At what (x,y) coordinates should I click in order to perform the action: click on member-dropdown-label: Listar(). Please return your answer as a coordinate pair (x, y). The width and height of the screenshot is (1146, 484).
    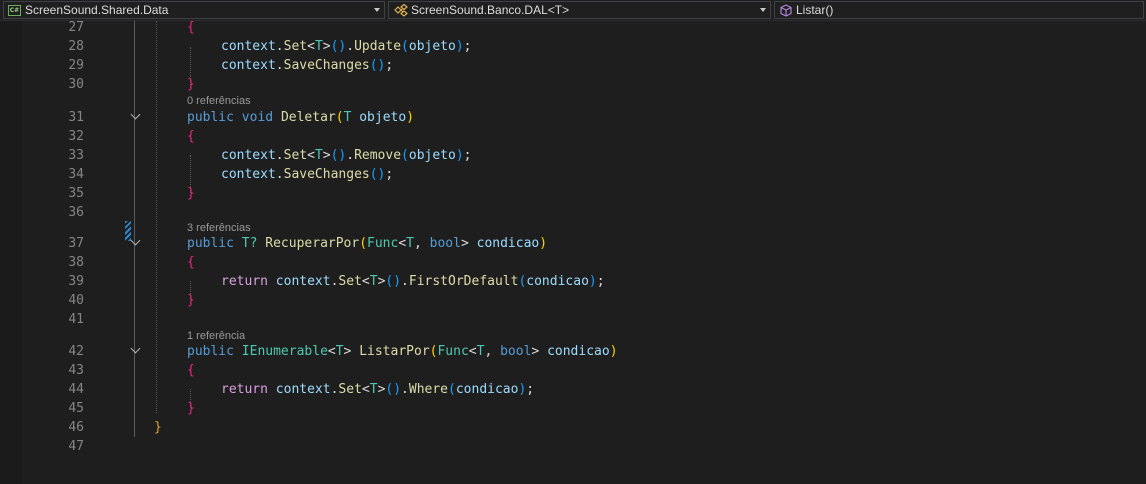
    Looking at the image, I should click on (815, 10).